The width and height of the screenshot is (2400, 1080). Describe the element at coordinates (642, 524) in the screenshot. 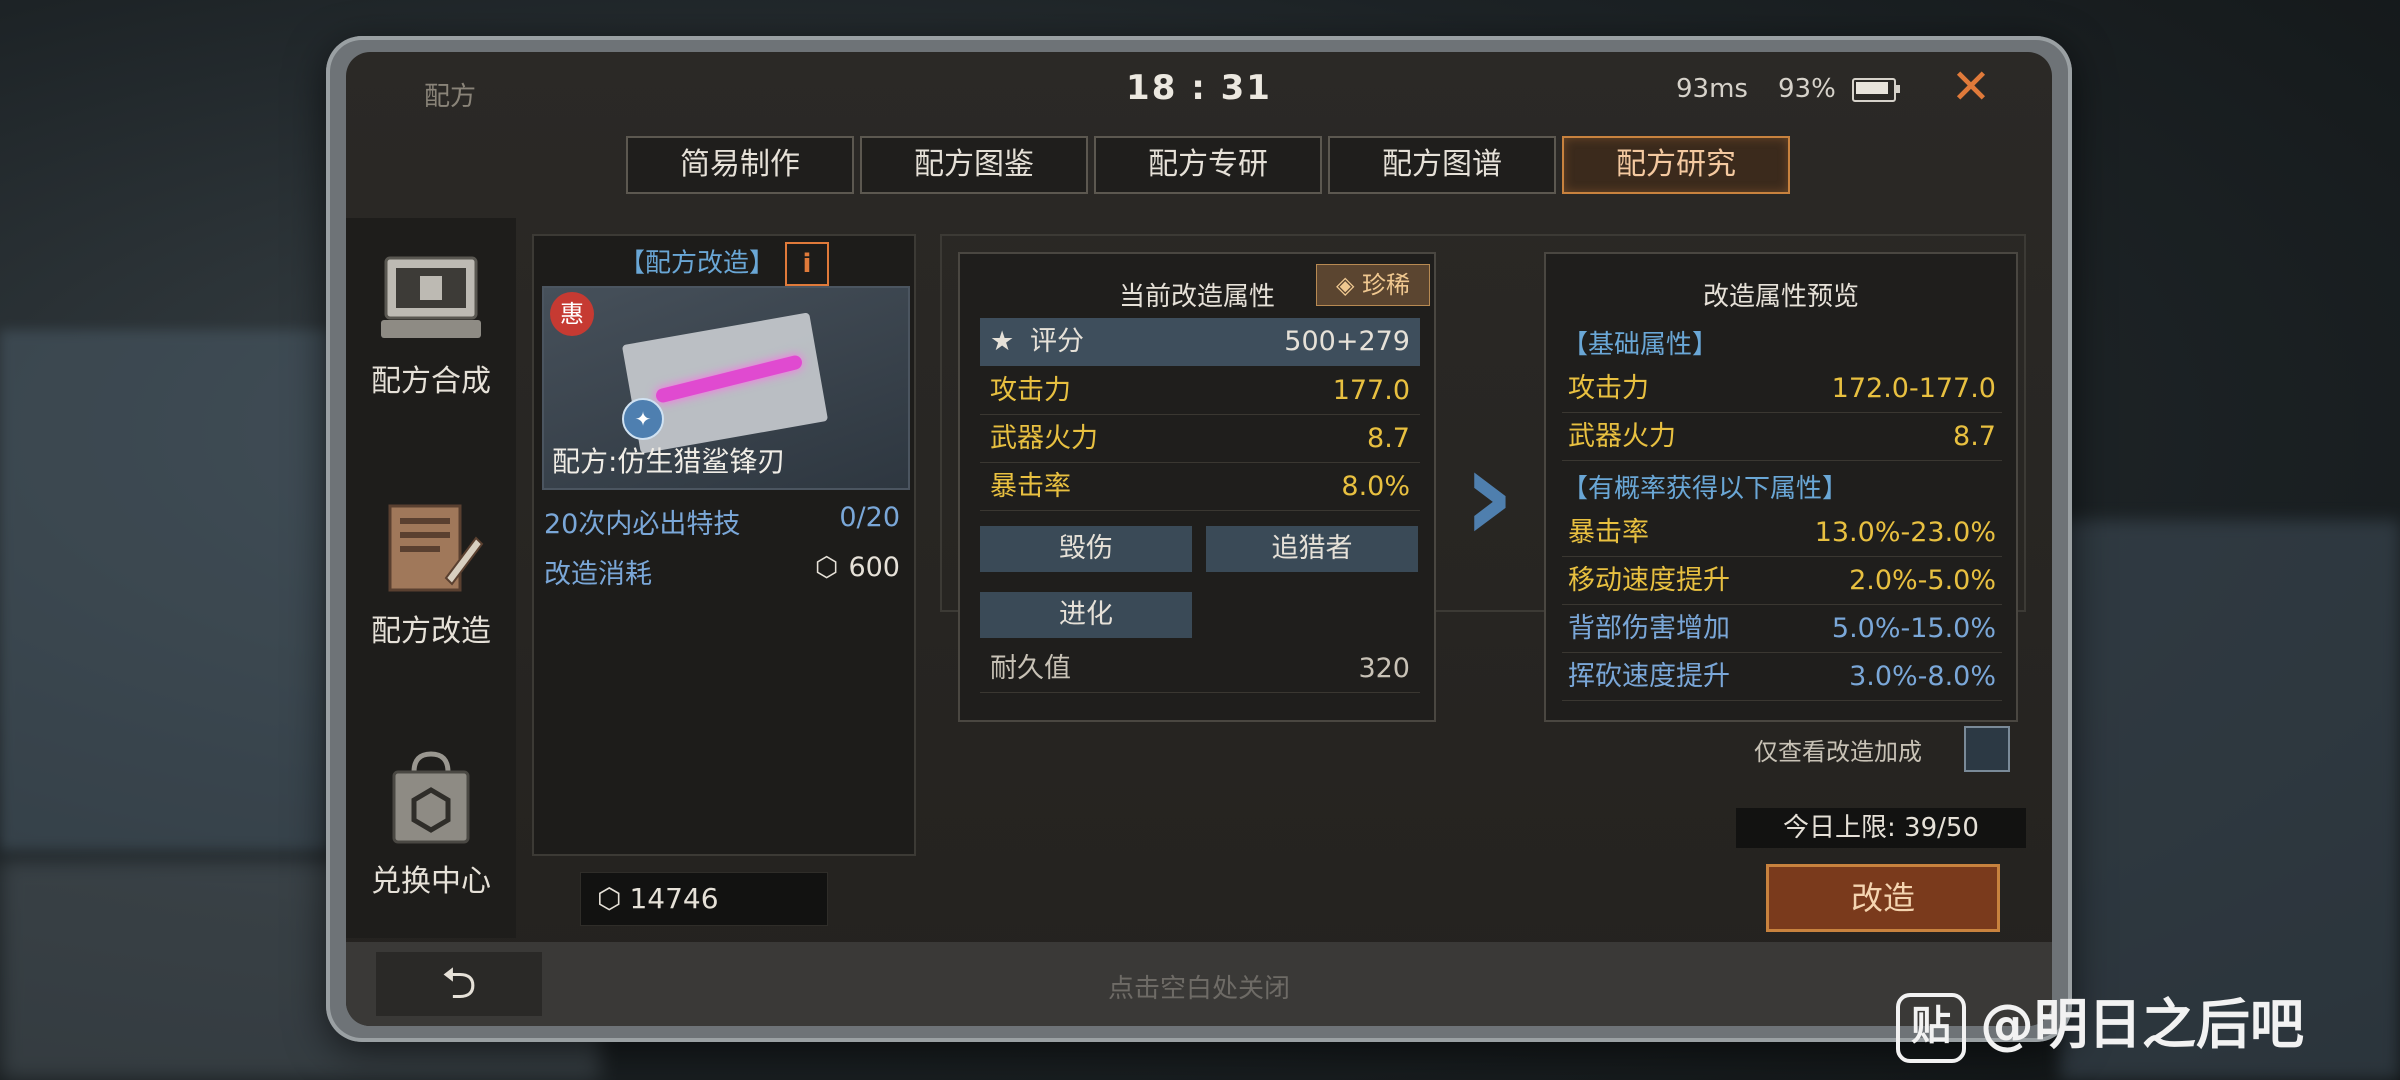

I see `guarantee-label: 20次内必出特技` at that location.